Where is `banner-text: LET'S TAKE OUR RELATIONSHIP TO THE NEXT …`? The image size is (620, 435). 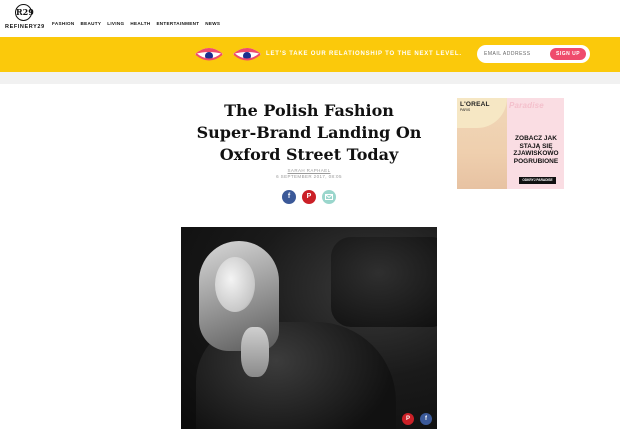 banner-text: LET'S TAKE OUR RELATIONSHIP TO THE NEXT … is located at coordinates (364, 54).